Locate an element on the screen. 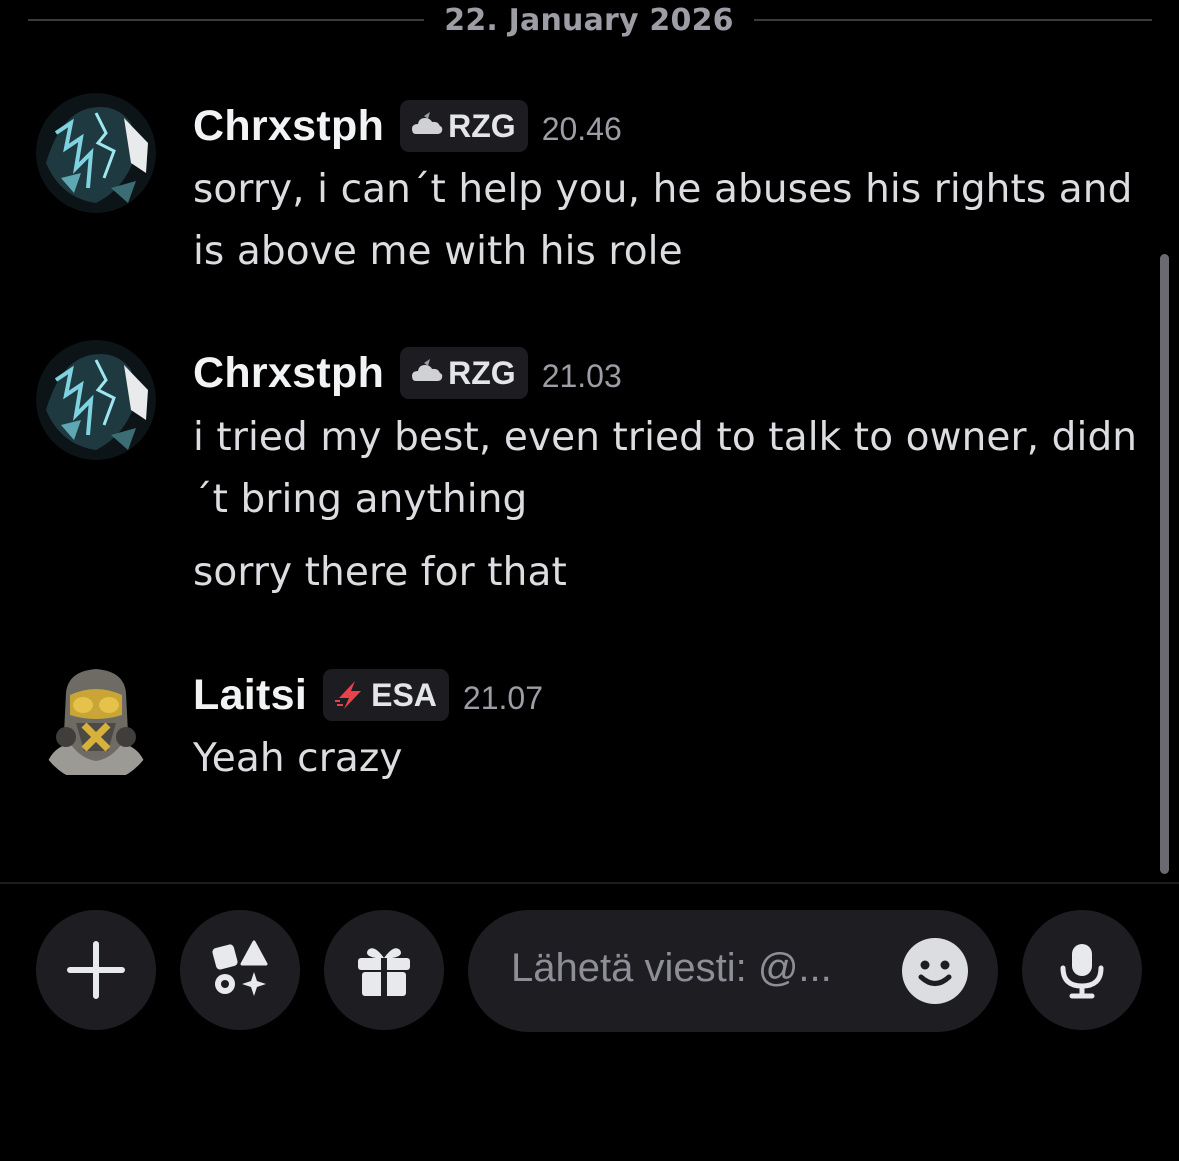  apps-icon is located at coordinates (240, 968).